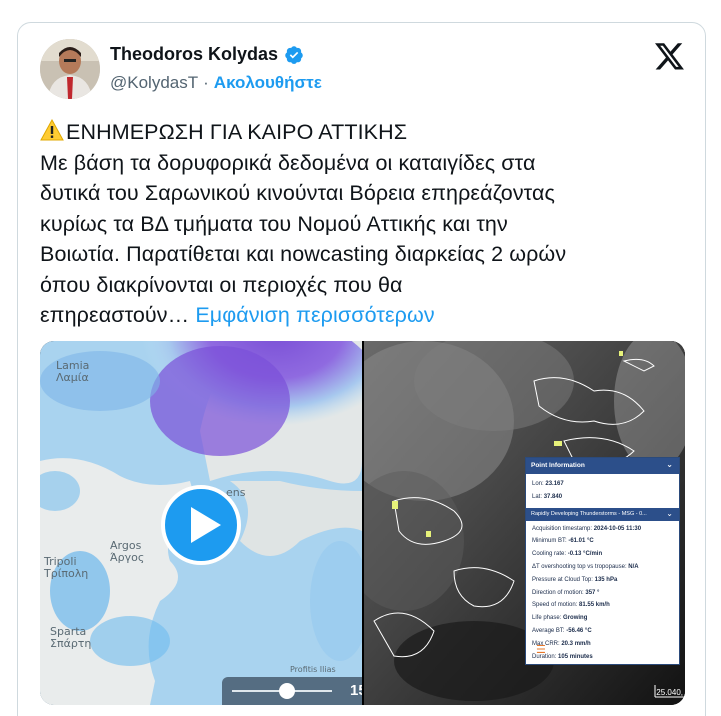  Describe the element at coordinates (575, 656) in the screenshot. I see `rdt-row-value: 105 minutes` at that location.